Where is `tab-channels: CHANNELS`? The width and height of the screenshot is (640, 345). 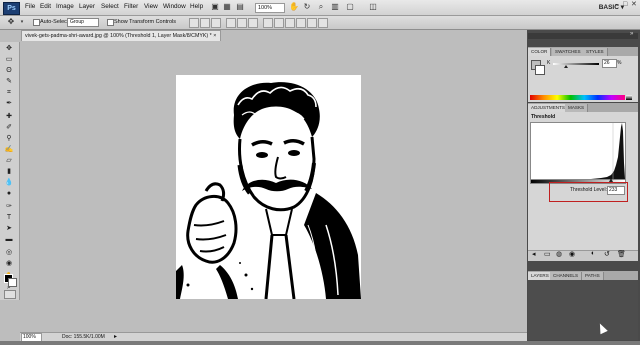
tab-channels: CHANNELS is located at coordinates (566, 276).